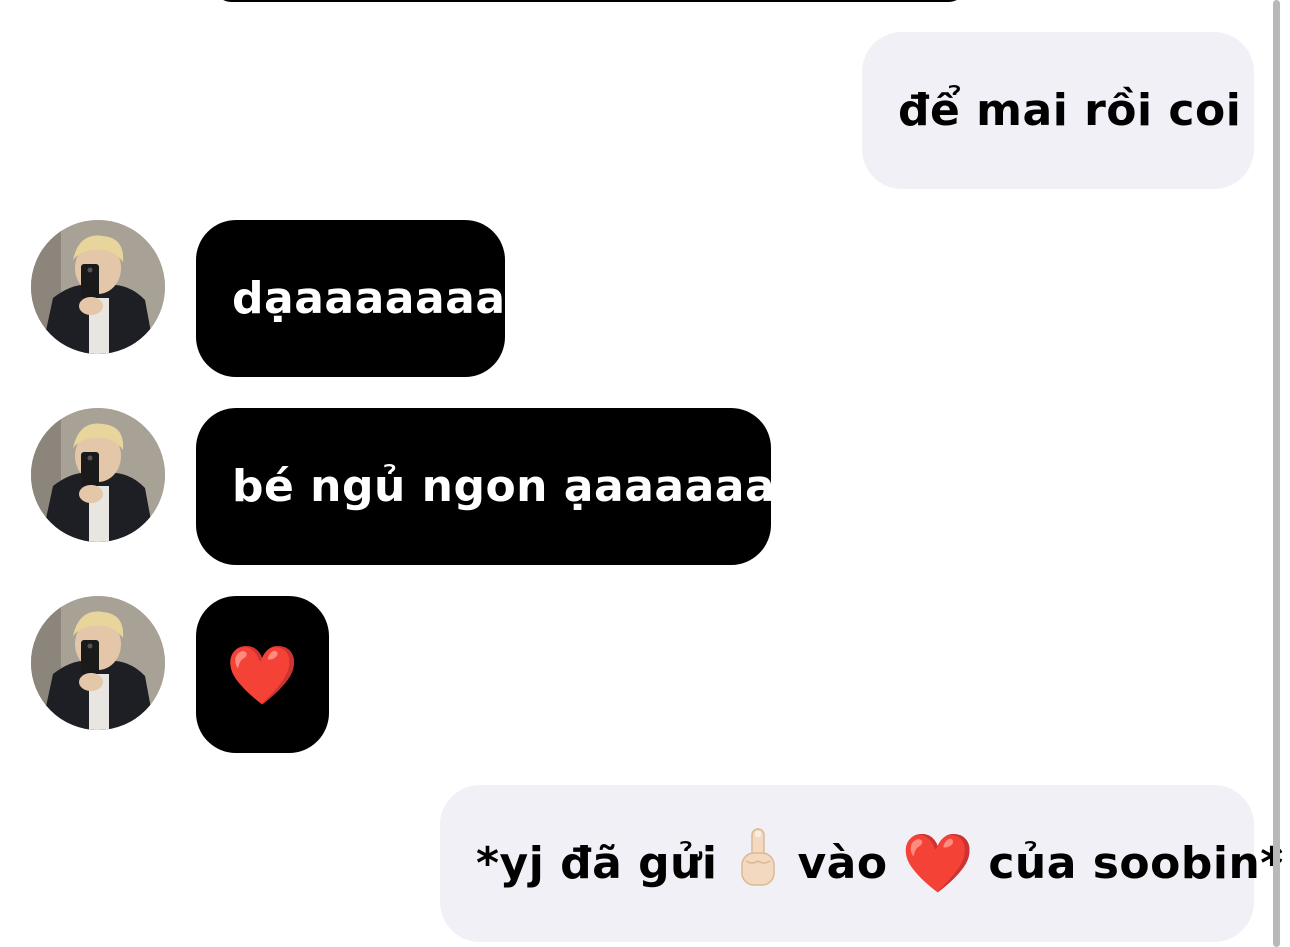  What do you see at coordinates (590, 1) in the screenshot?
I see `previous-message-bubble-edge` at bounding box center [590, 1].